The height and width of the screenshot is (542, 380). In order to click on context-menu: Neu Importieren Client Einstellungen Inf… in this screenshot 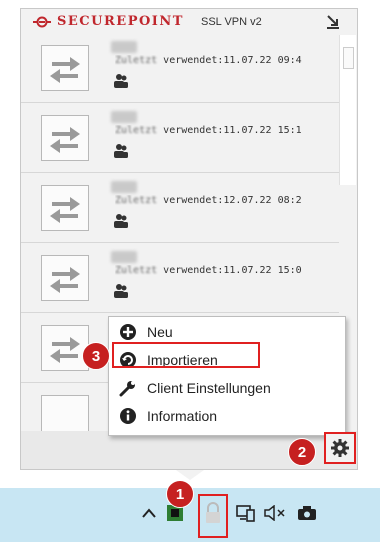, I will do `click(227, 376)`.